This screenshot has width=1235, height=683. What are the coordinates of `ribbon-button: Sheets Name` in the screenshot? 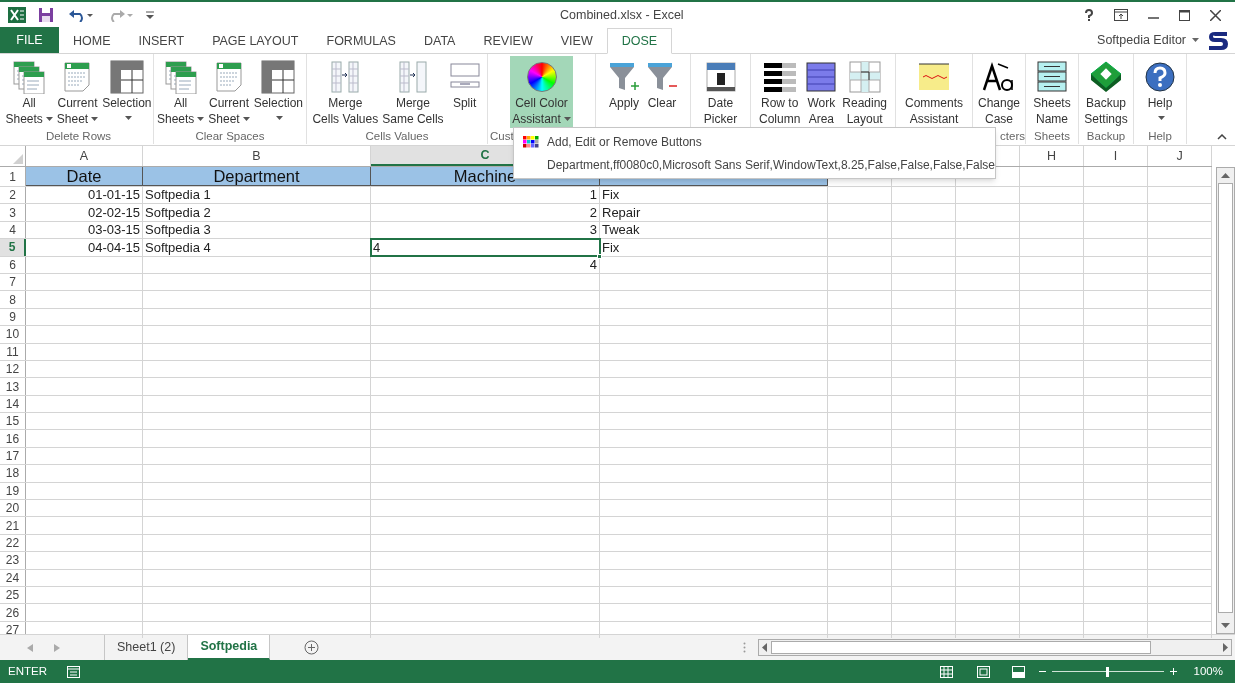 It's located at (1052, 92).